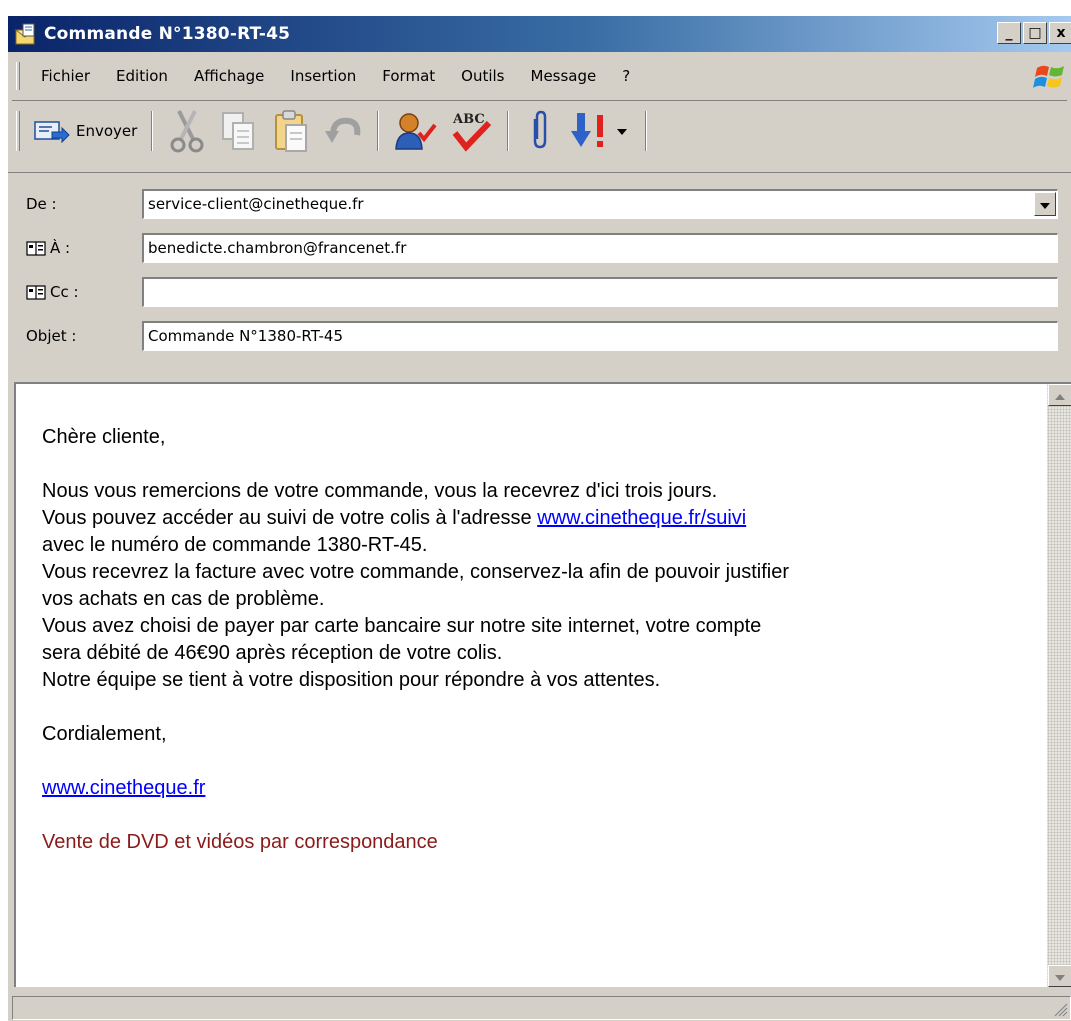 The height and width of the screenshot is (1021, 1071). What do you see at coordinates (107, 130) in the screenshot?
I see `send-label: Envoyer` at bounding box center [107, 130].